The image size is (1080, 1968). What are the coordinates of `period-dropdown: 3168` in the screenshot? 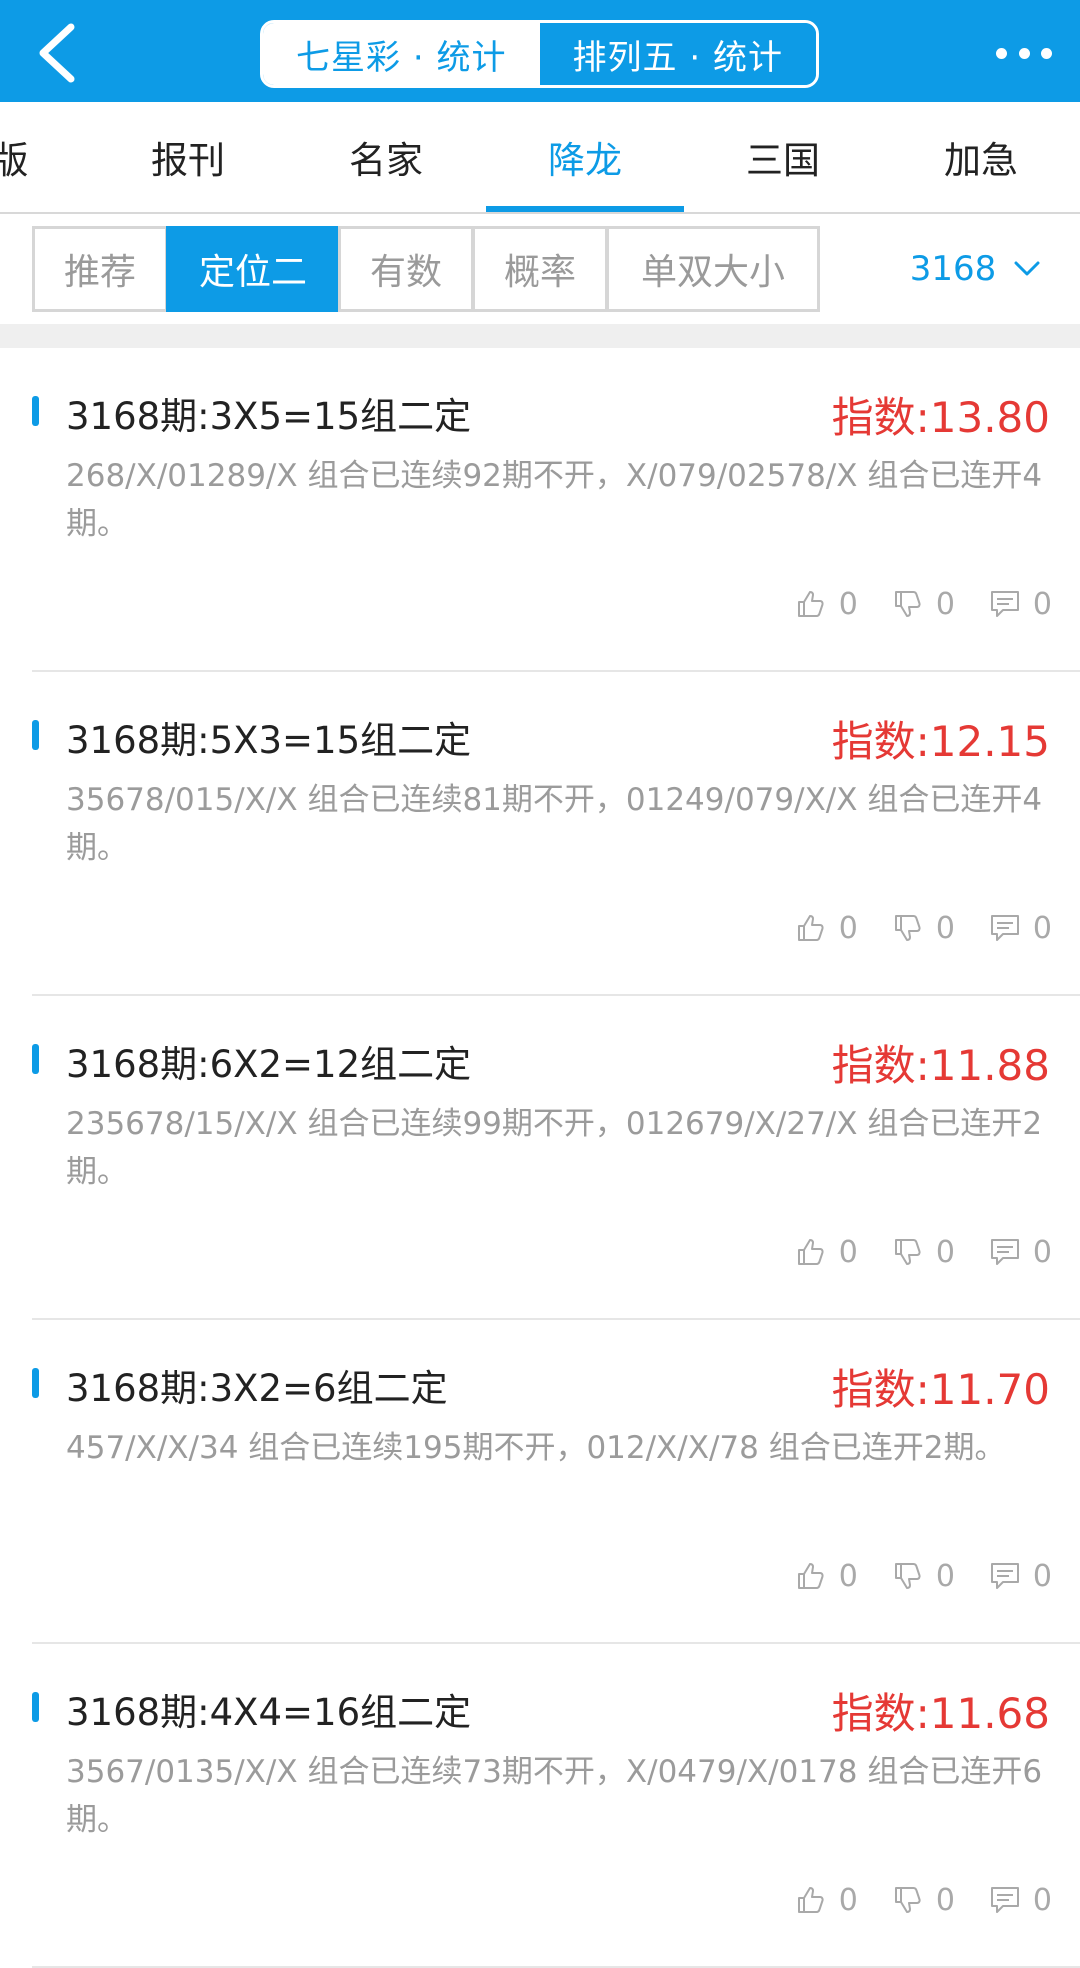 It's located at (975, 269).